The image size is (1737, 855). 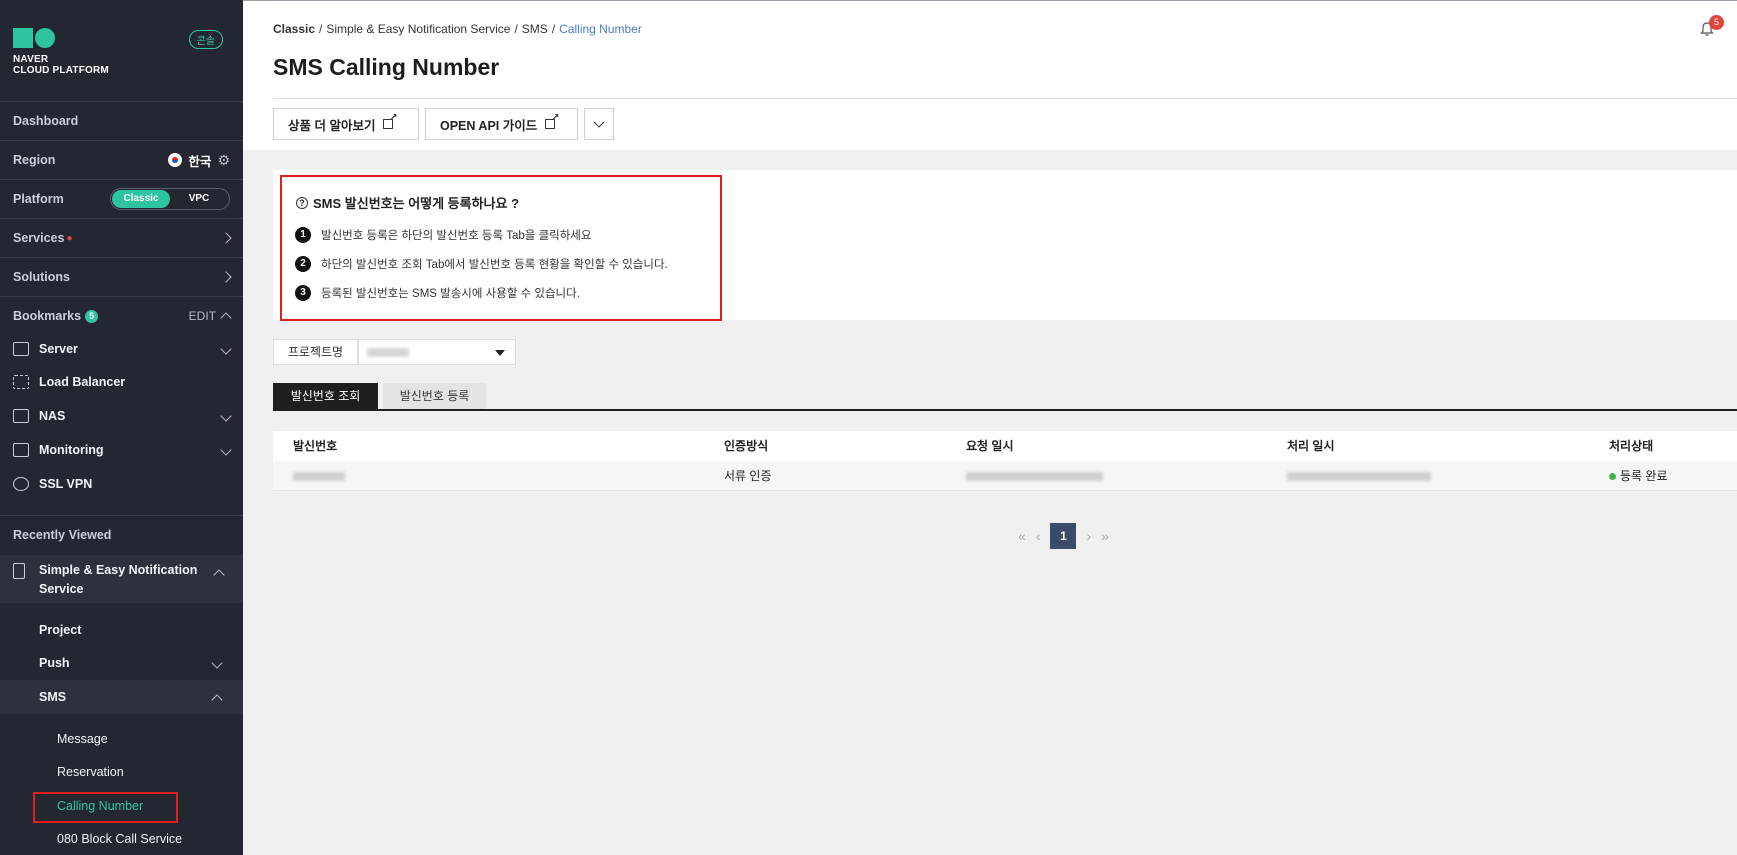 What do you see at coordinates (746, 446) in the screenshot?
I see `col-auth-method: 인증방식` at bounding box center [746, 446].